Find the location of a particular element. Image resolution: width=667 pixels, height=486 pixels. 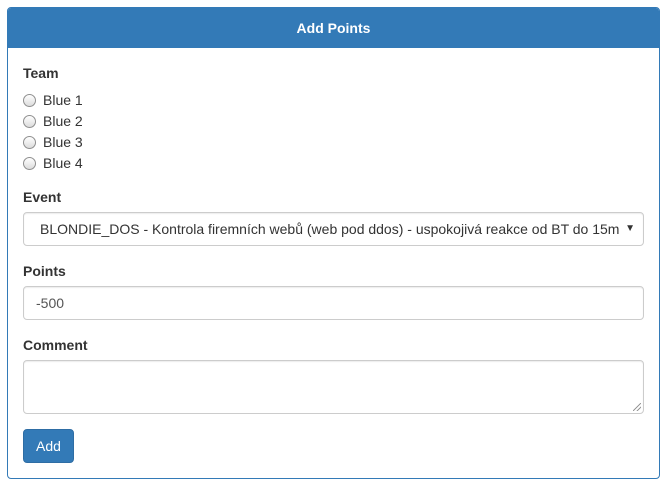

points-input: -500 is located at coordinates (333, 303).